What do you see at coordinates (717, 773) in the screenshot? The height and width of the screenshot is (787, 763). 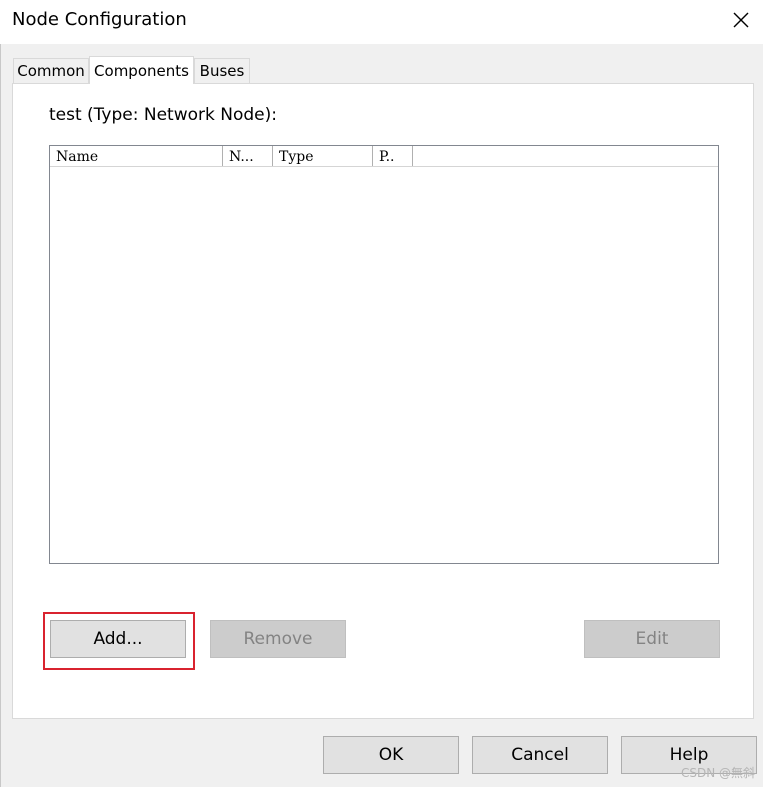 I see `watermark: CSDN @無斜` at bounding box center [717, 773].